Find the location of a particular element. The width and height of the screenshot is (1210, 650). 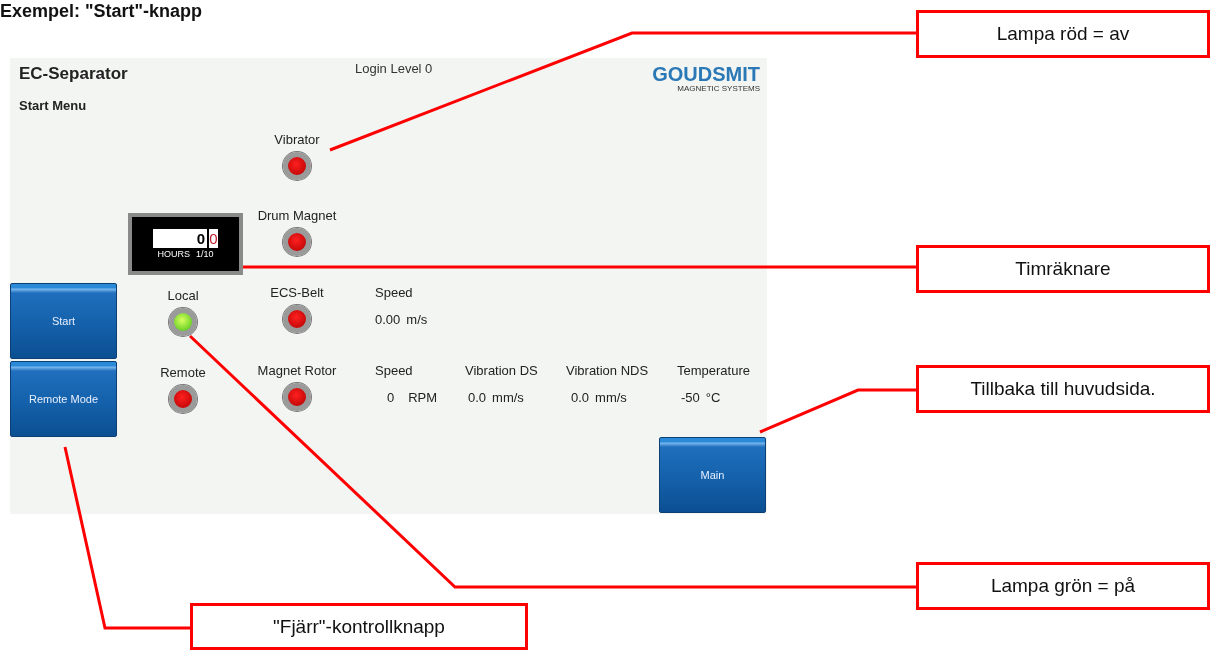

reading-label: Temperature is located at coordinates (713, 370).